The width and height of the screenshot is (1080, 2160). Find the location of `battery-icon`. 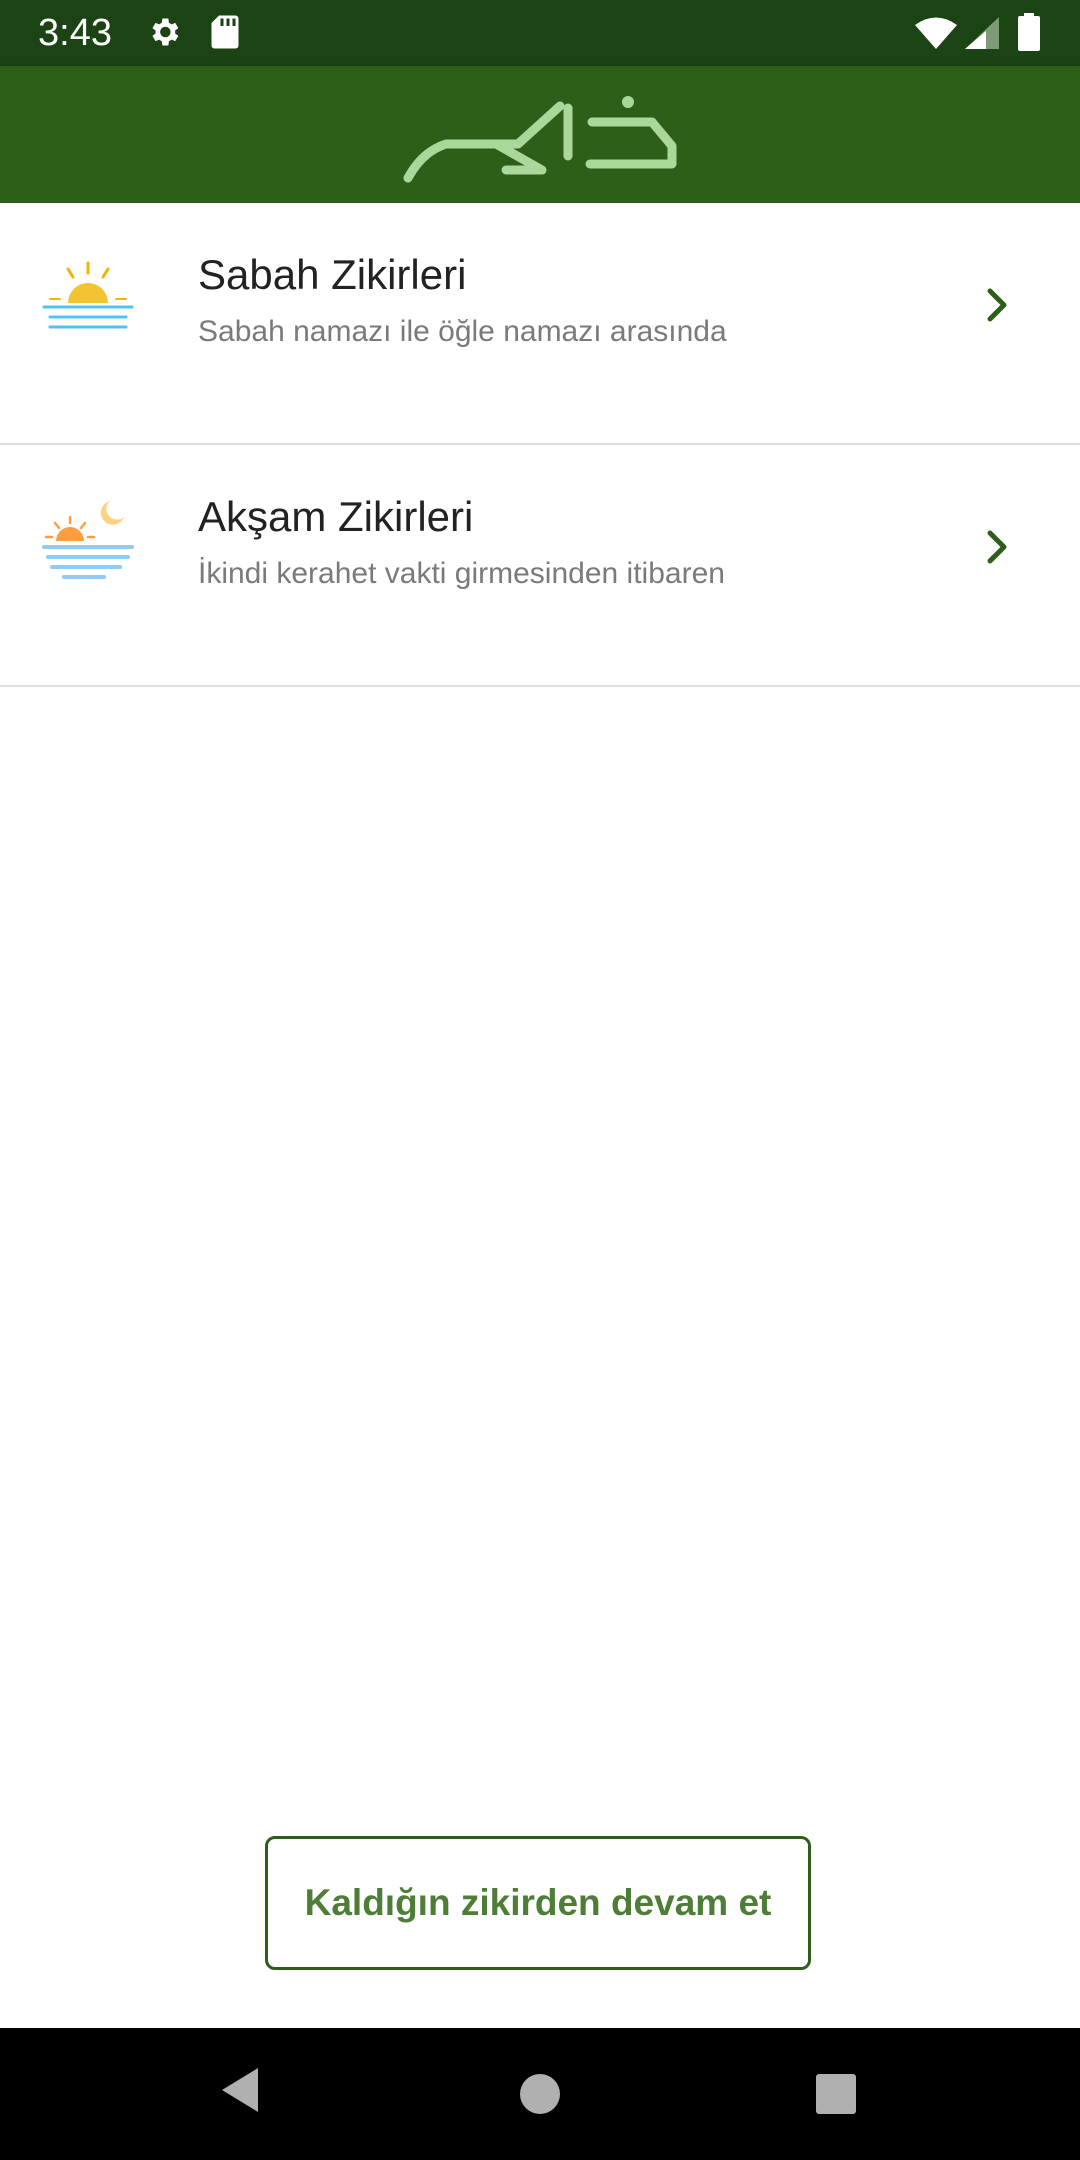

battery-icon is located at coordinates (1029, 34).